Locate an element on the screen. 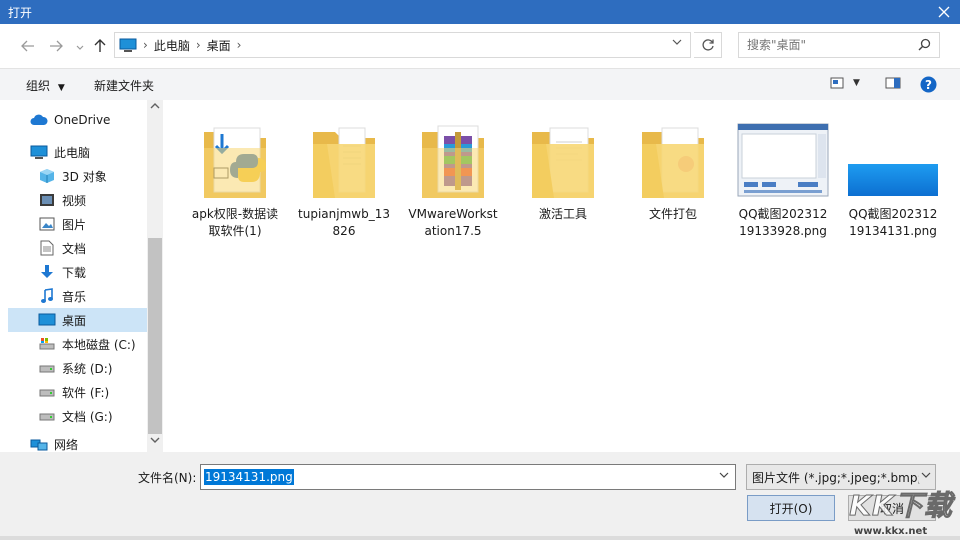  forward-arrow-icon is located at coordinates (56, 46).